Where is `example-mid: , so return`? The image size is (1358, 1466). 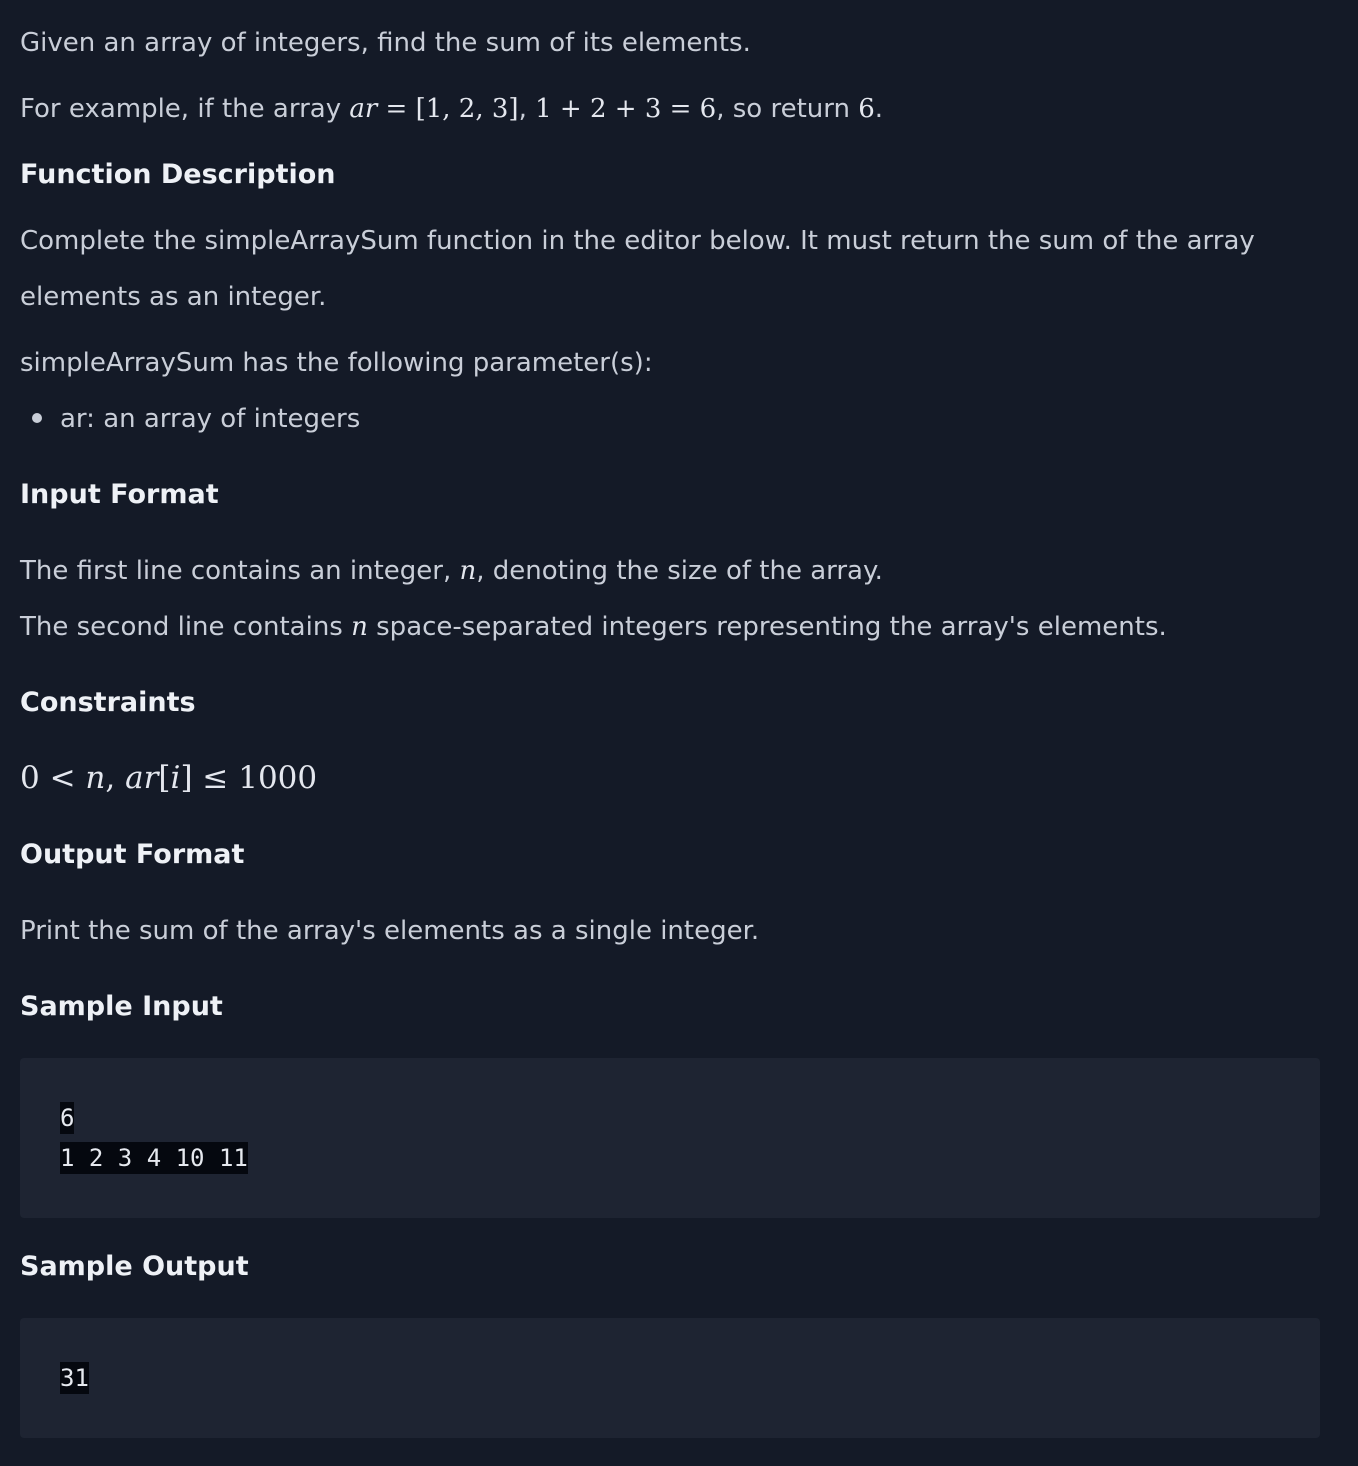 example-mid: , so return is located at coordinates (787, 109).